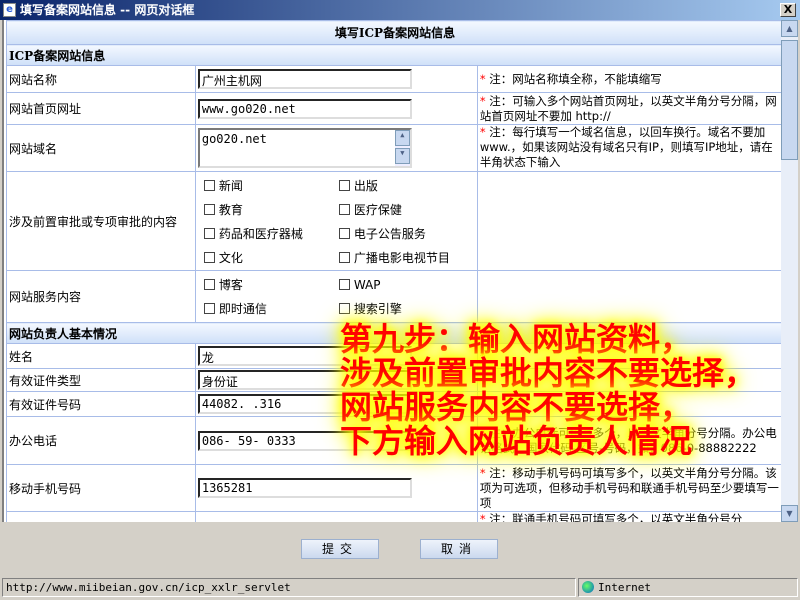 This screenshot has width=800, height=600. I want to click on window-title: 填写备案网站信息 -- 网页对话框, so click(107, 10).